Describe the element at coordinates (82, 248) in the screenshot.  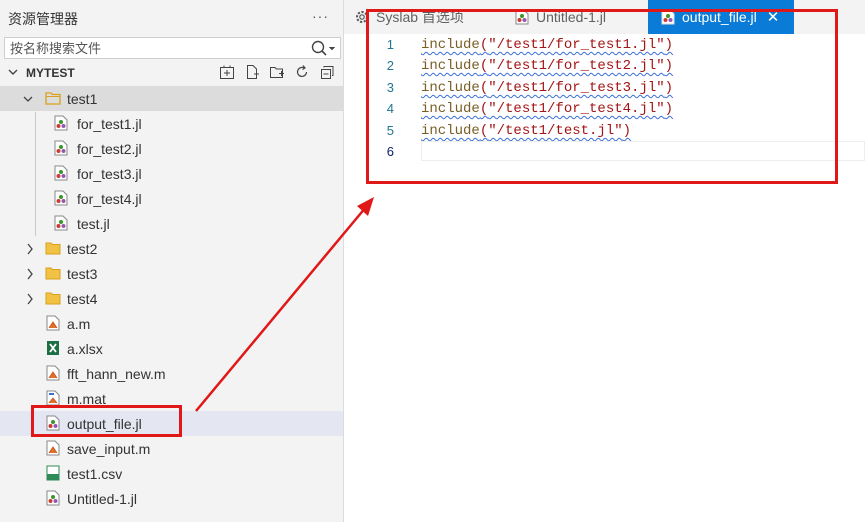
I see `tree-item-label: test2` at that location.